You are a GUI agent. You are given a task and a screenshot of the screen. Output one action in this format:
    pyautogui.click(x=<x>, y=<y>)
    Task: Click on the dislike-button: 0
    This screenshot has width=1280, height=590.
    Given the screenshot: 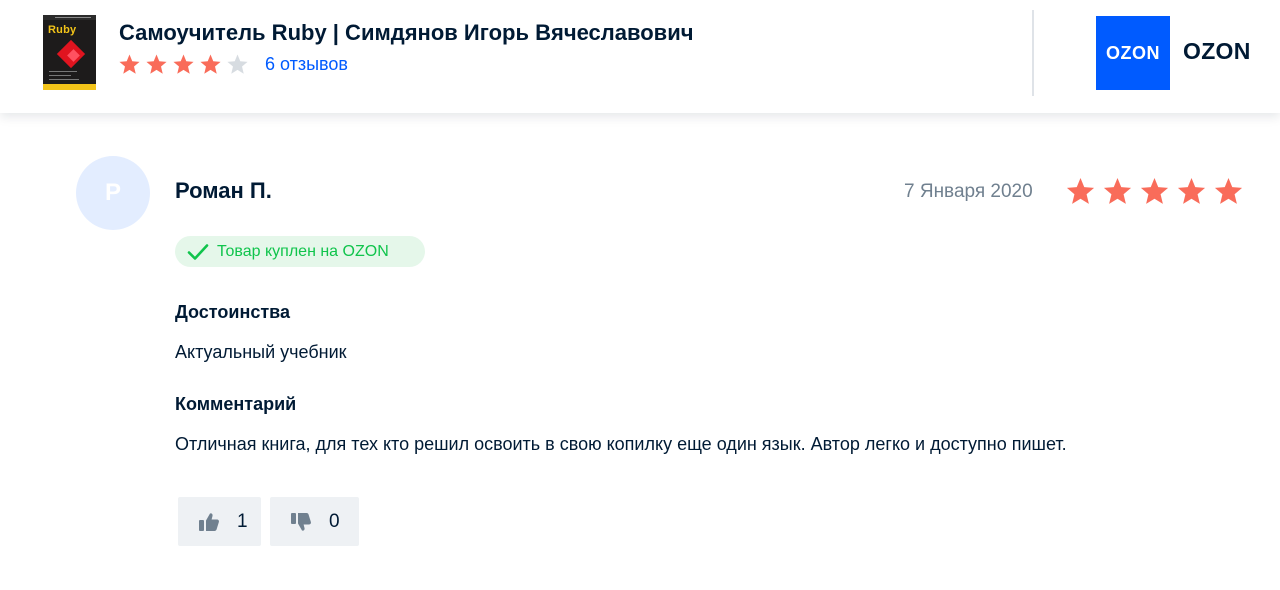 What is the action you would take?
    pyautogui.click(x=314, y=521)
    